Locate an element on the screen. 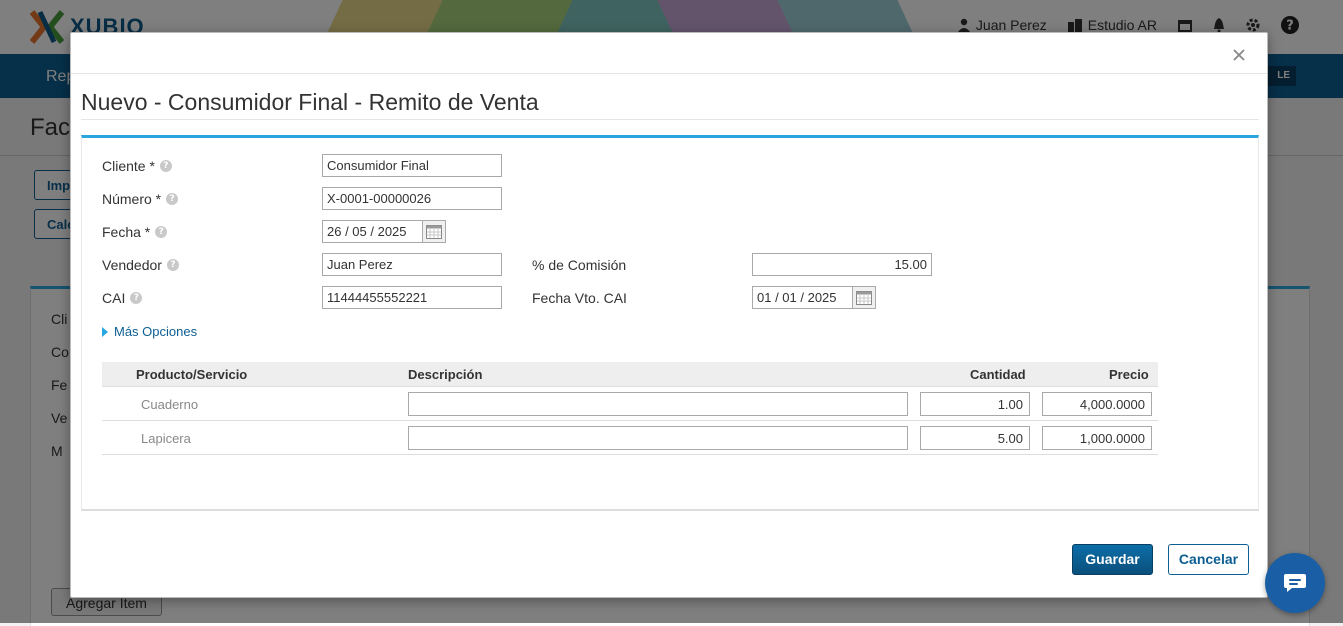  fecha-label: Fecha * ? is located at coordinates (135, 232).